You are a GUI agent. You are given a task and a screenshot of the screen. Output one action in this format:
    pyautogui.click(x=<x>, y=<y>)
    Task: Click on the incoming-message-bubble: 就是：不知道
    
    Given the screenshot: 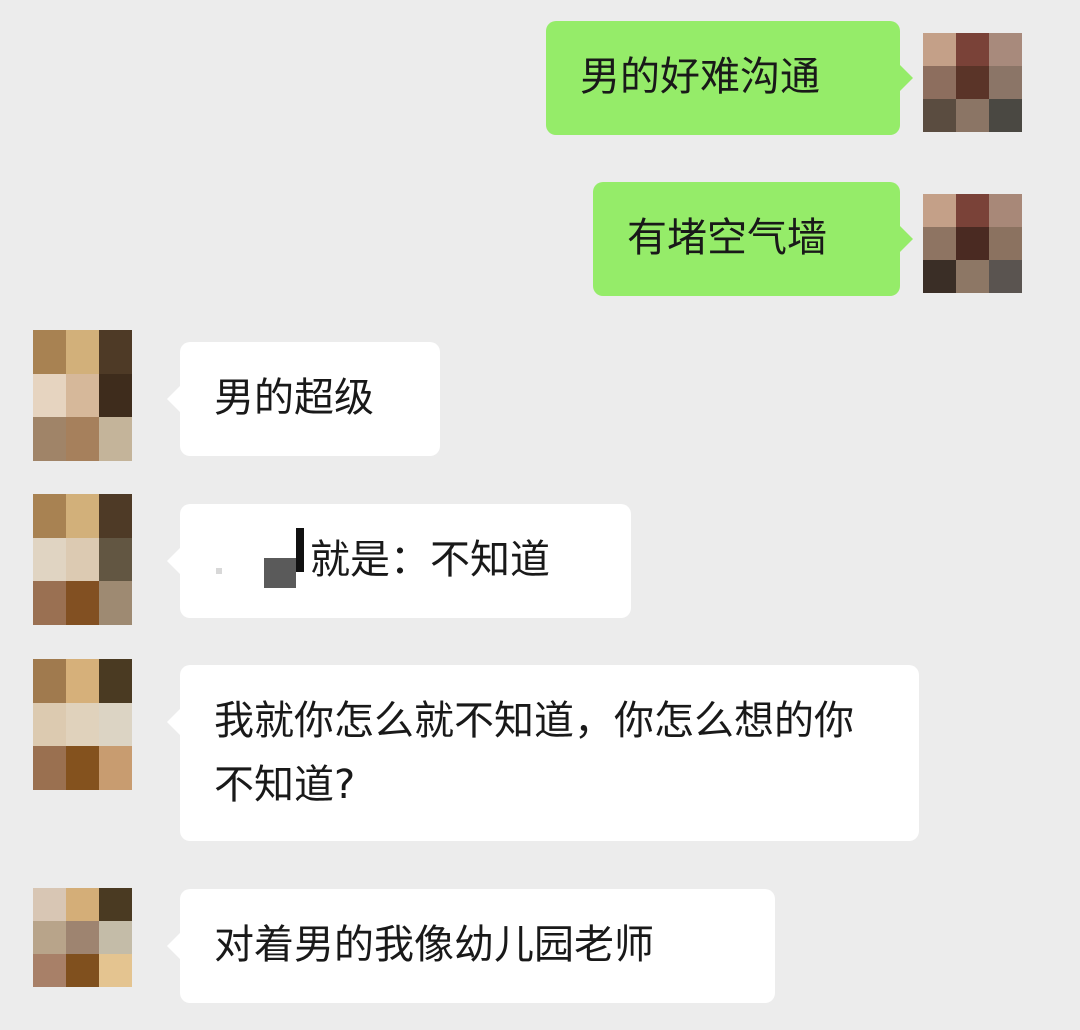 What is the action you would take?
    pyautogui.click(x=399, y=561)
    